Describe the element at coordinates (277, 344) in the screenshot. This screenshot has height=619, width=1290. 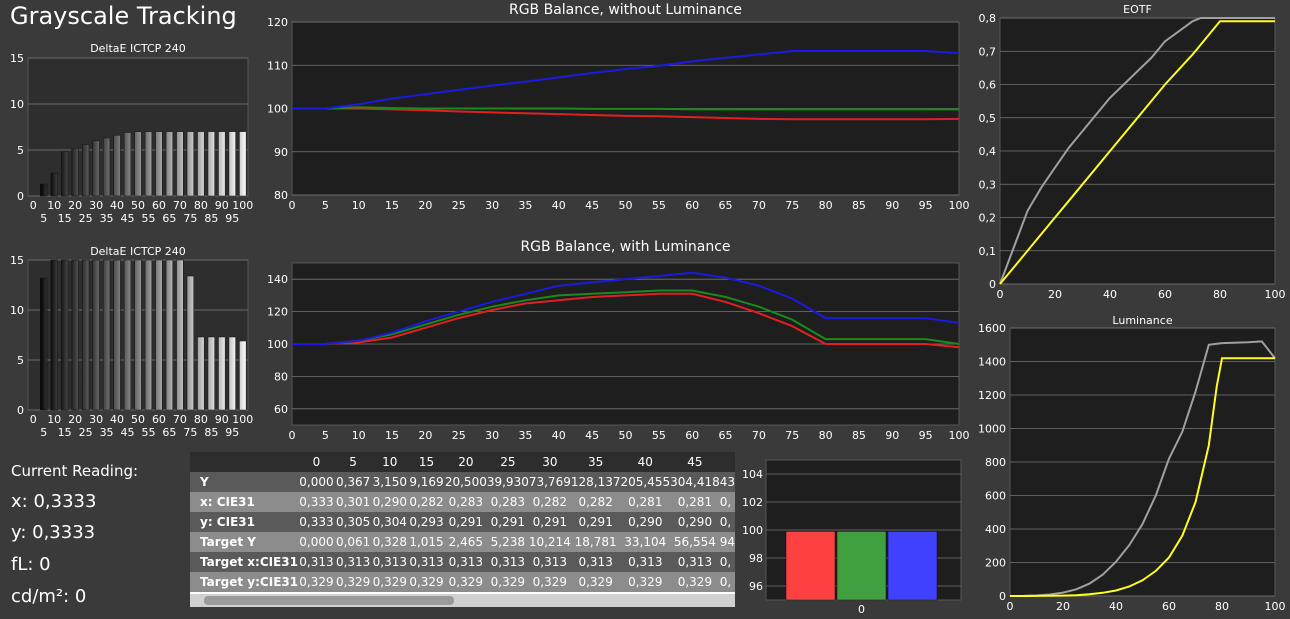
I see `y-tick-label: 100` at that location.